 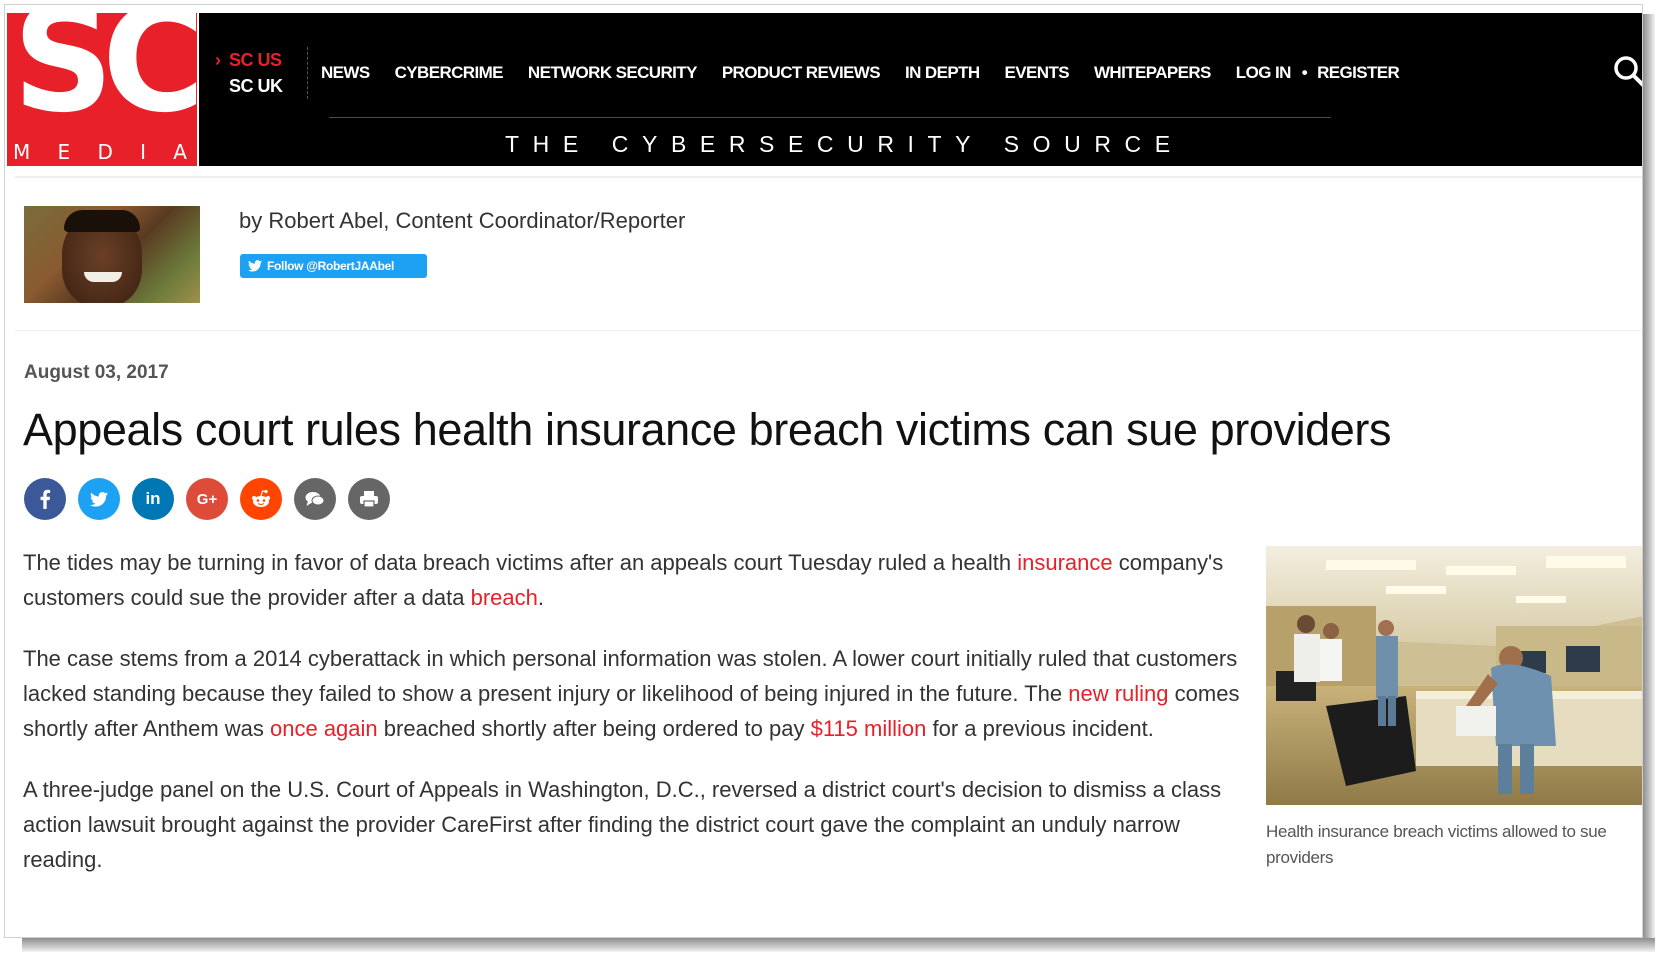 I want to click on reddit-share-button, so click(x=261, y=499).